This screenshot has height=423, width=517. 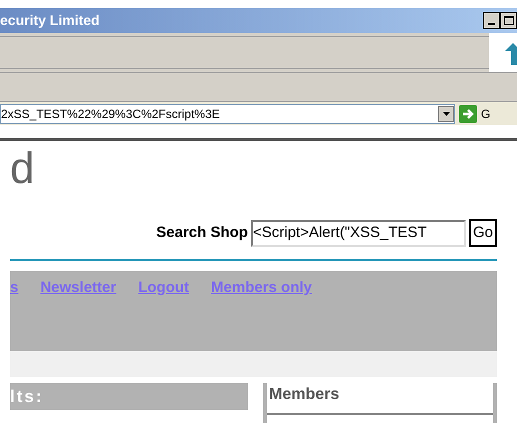 What do you see at coordinates (23, 169) in the screenshot?
I see `site-logo: d` at bounding box center [23, 169].